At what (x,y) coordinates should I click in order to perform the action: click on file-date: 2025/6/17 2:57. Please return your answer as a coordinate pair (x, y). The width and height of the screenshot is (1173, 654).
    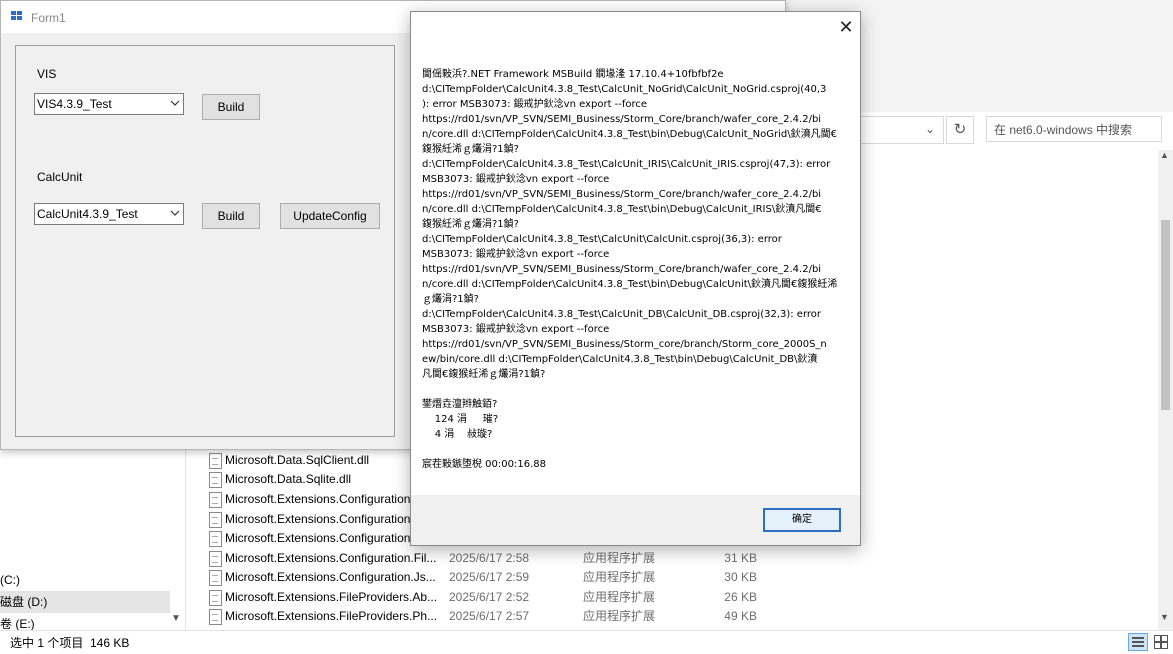
    Looking at the image, I should click on (489, 616).